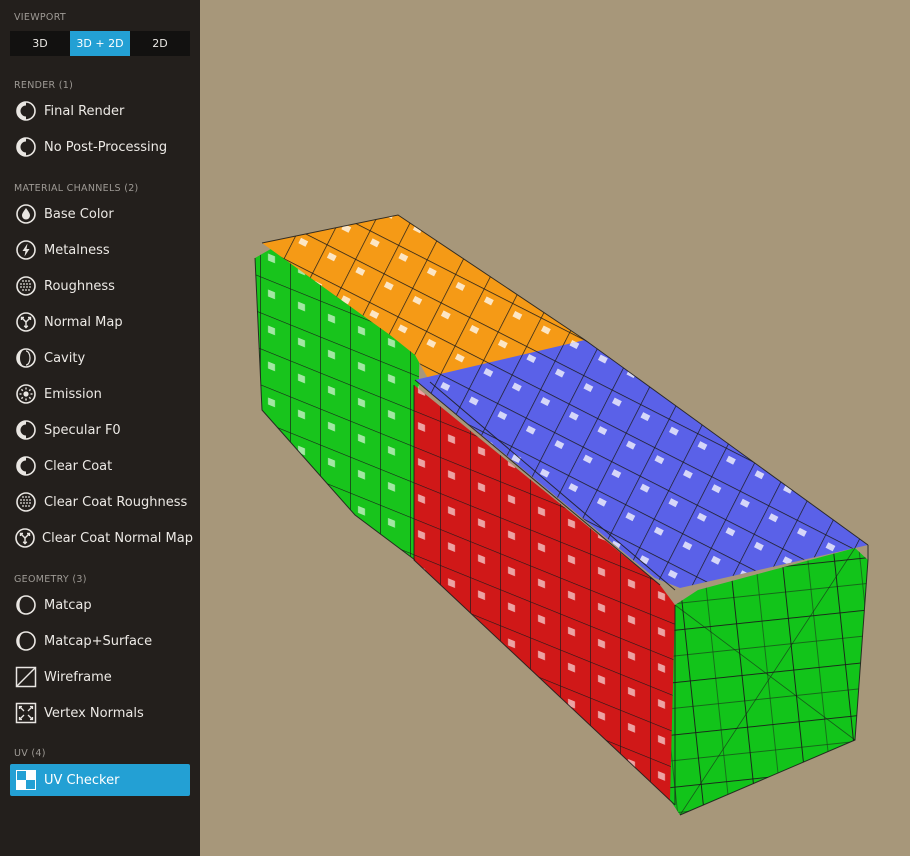 This screenshot has width=910, height=856. Describe the element at coordinates (78, 677) in the screenshot. I see `geometry-wireframe-label: Wireframe` at that location.